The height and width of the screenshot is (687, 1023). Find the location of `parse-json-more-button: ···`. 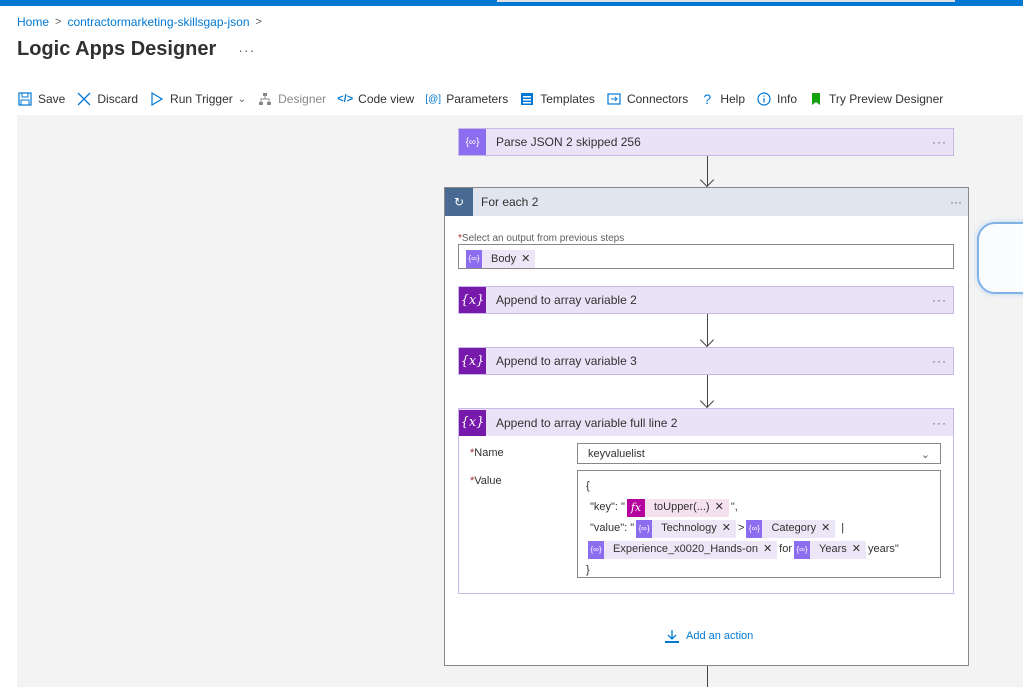

parse-json-more-button: ··· is located at coordinates (939, 142).